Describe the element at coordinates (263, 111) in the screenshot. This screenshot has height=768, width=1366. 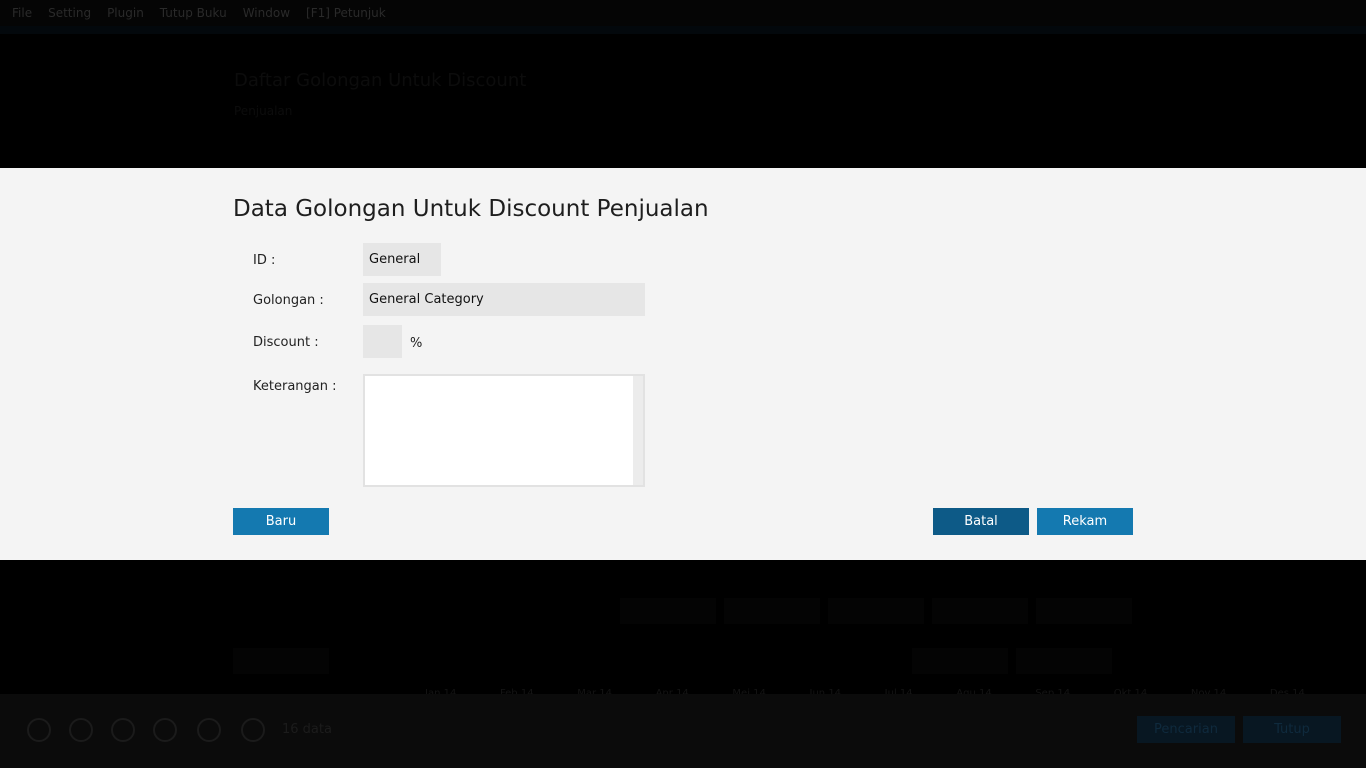
I see `background-page-subtitle: Penjualan` at that location.